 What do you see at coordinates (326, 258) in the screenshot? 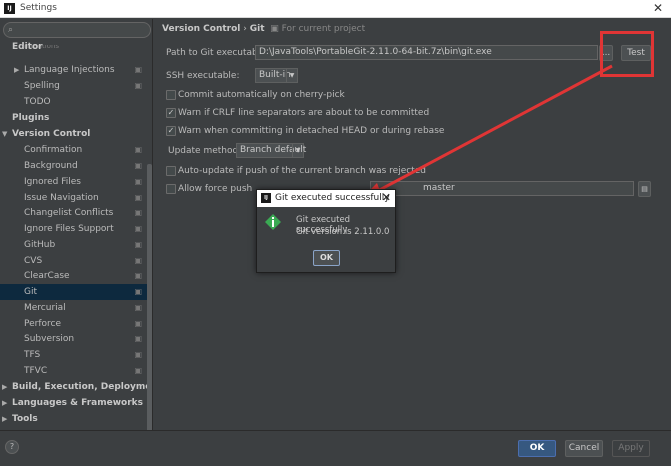
I see `dialog-ok-button: OK` at bounding box center [326, 258].